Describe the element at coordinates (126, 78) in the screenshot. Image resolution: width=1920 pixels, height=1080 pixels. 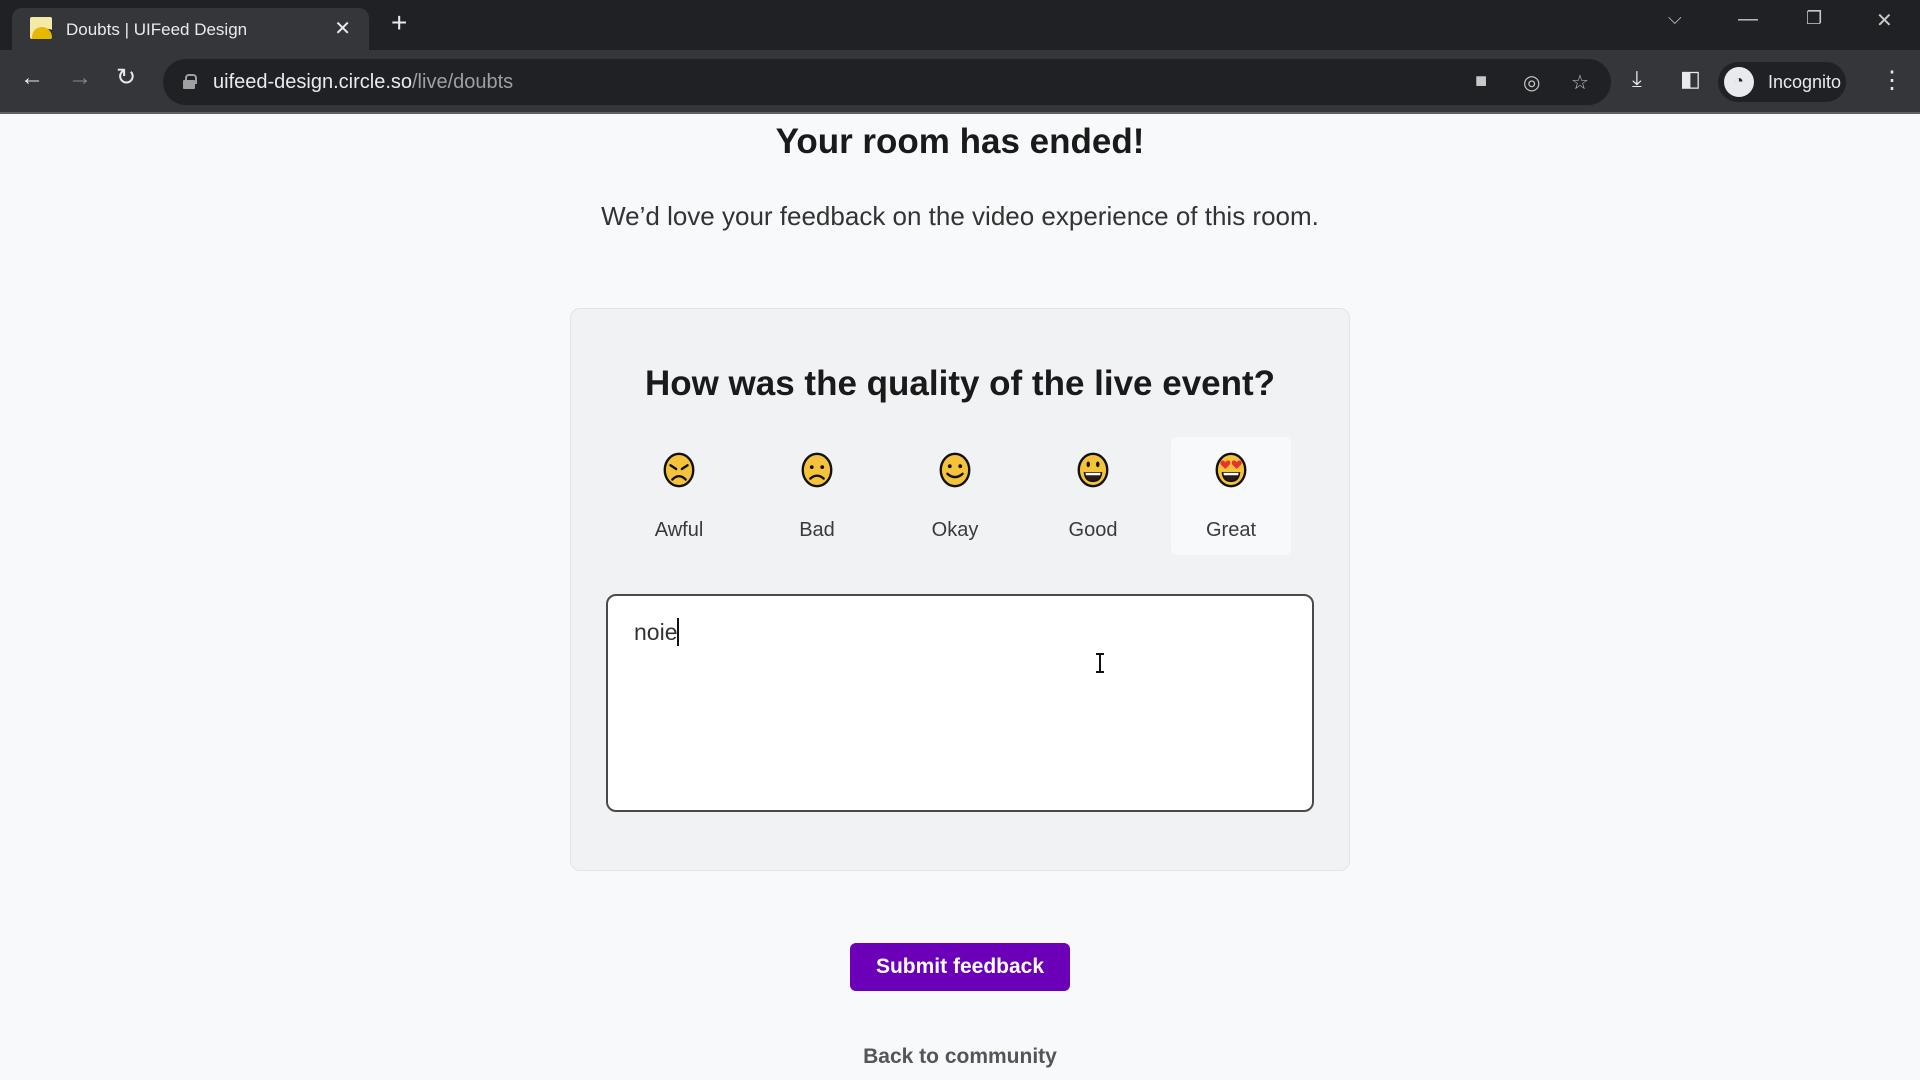
I see `reload-icon: ↻` at that location.